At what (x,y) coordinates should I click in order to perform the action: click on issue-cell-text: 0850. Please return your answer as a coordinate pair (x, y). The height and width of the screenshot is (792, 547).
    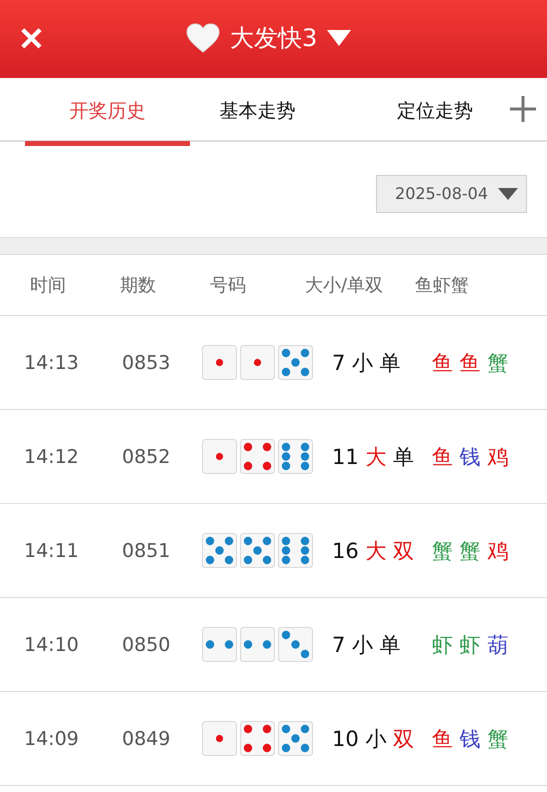
    Looking at the image, I should click on (147, 645).